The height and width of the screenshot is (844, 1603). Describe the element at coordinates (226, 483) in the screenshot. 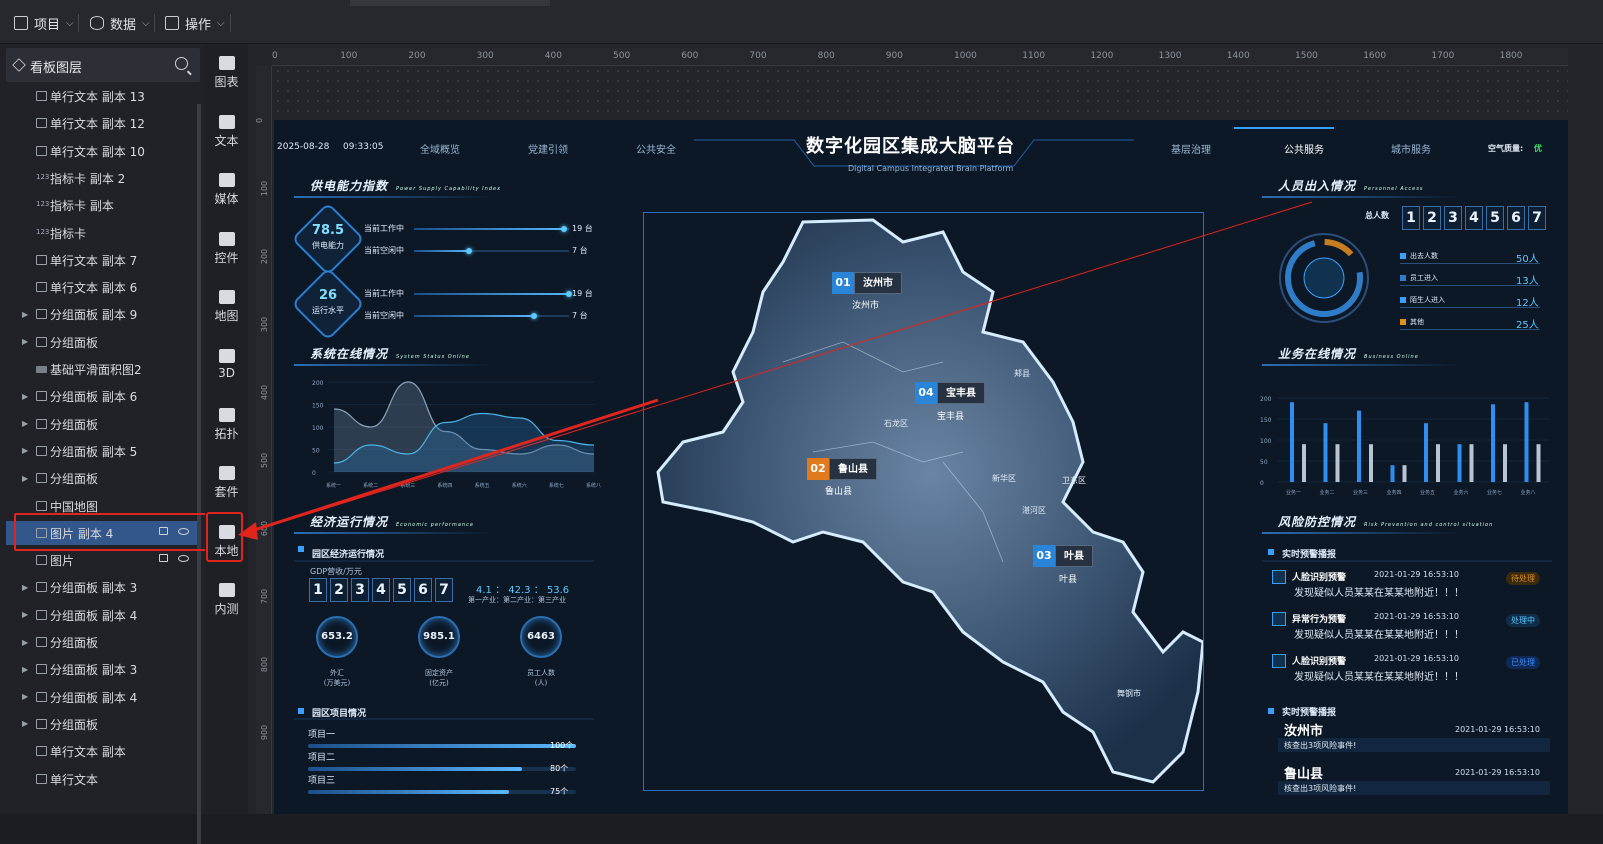

I see `component-7: 套件` at that location.